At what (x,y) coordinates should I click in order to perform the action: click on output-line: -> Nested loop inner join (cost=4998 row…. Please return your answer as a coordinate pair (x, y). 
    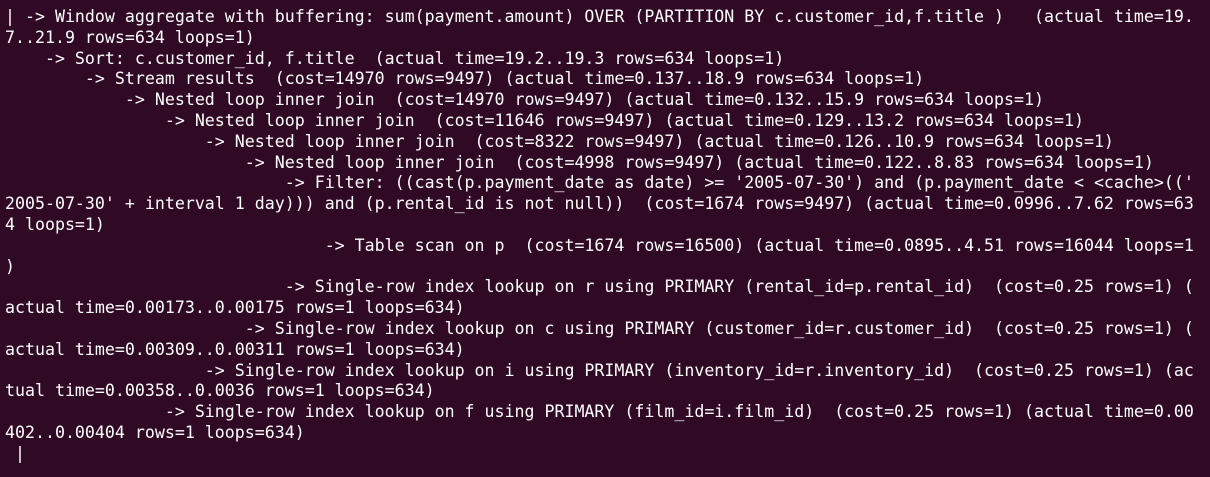
    Looking at the image, I should click on (579, 162).